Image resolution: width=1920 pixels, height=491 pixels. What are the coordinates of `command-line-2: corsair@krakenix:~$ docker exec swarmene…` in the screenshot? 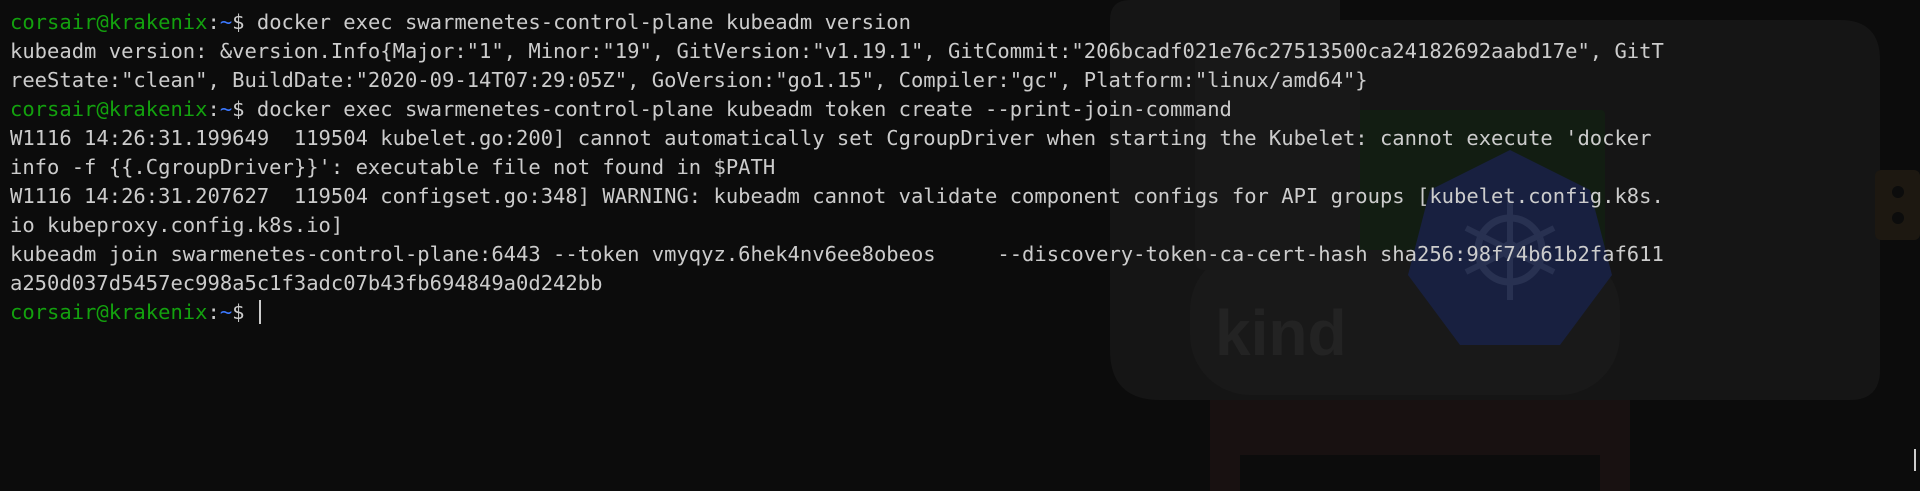 It's located at (621, 109).